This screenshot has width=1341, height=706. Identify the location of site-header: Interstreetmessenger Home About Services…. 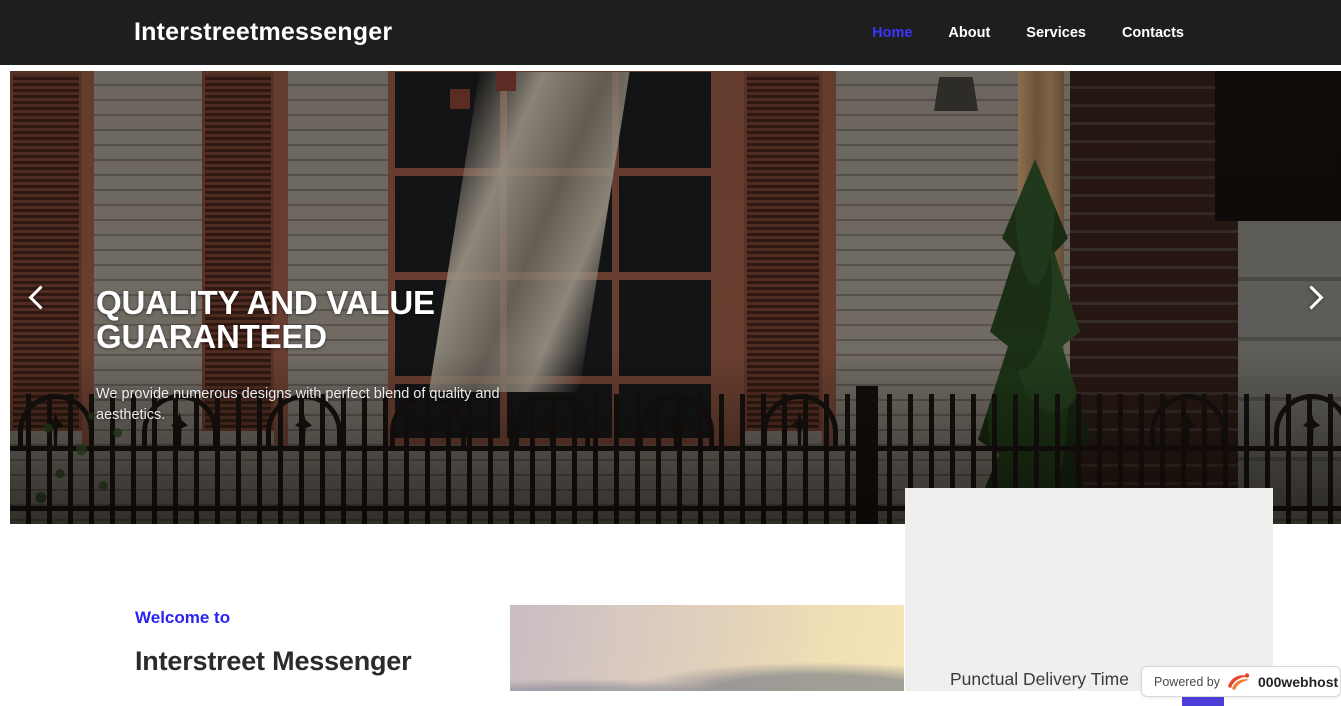
(670, 32).